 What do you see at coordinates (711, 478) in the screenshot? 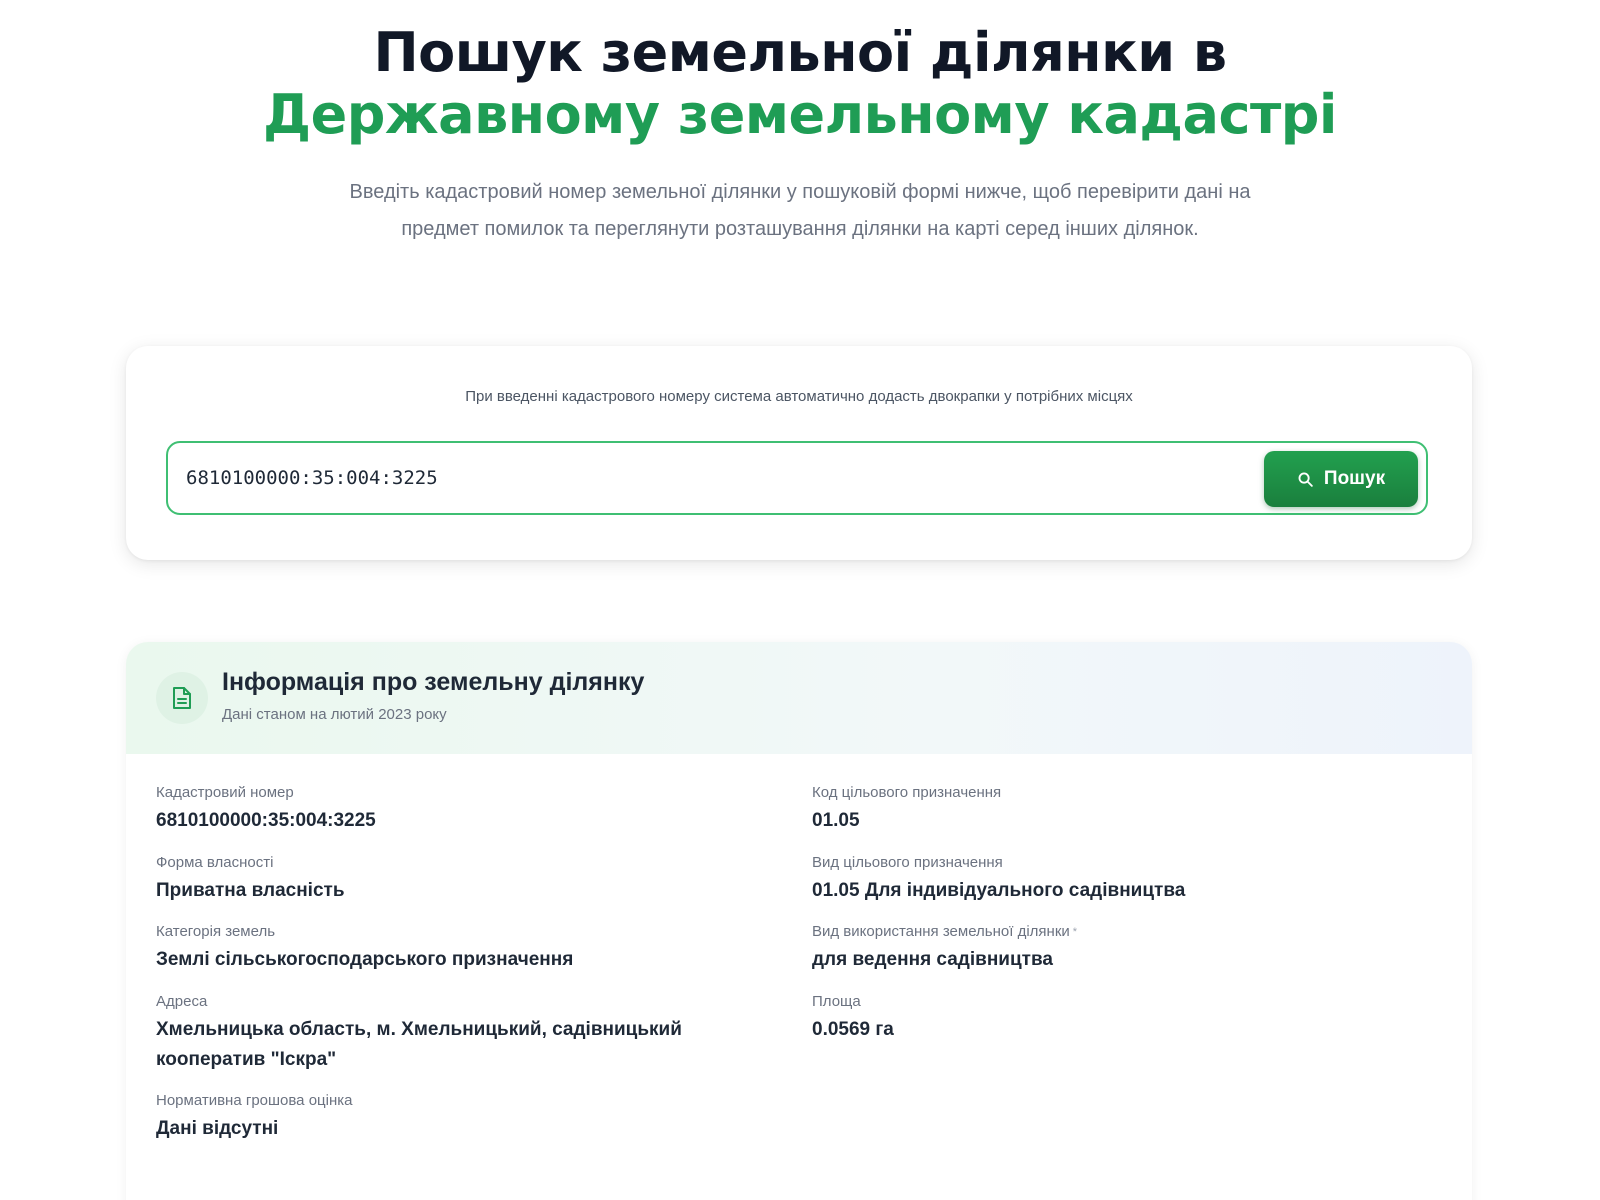
I see `cadastral-number-input` at bounding box center [711, 478].